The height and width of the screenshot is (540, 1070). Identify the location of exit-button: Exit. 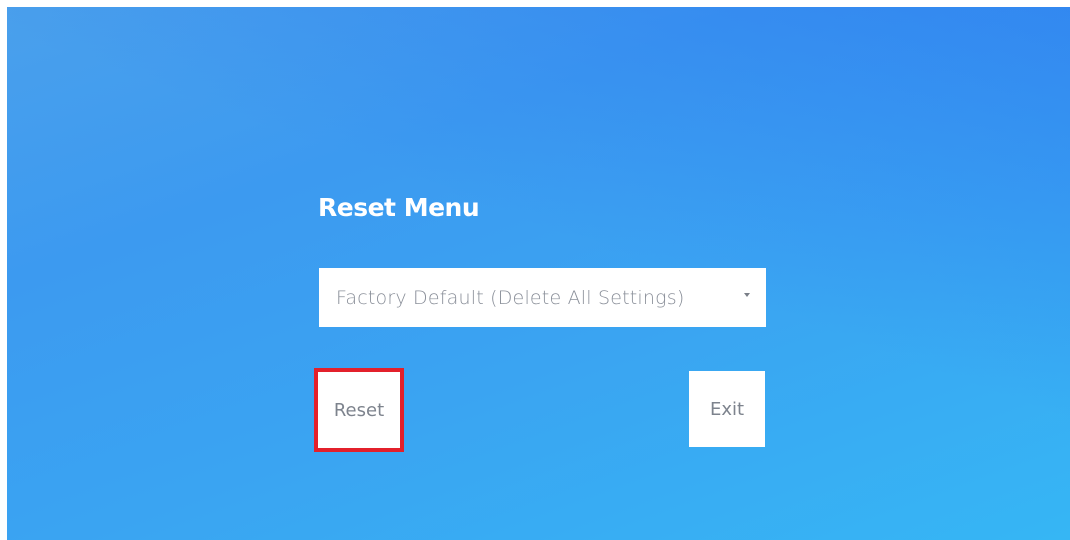
(727, 409).